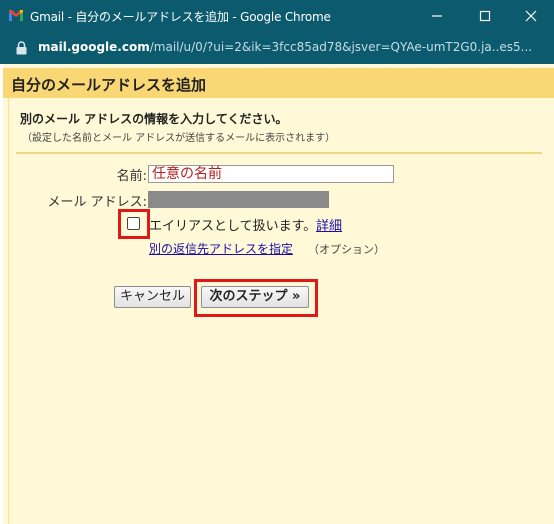  Describe the element at coordinates (94, 47) in the screenshot. I see `url-host: mail.google.com` at that location.